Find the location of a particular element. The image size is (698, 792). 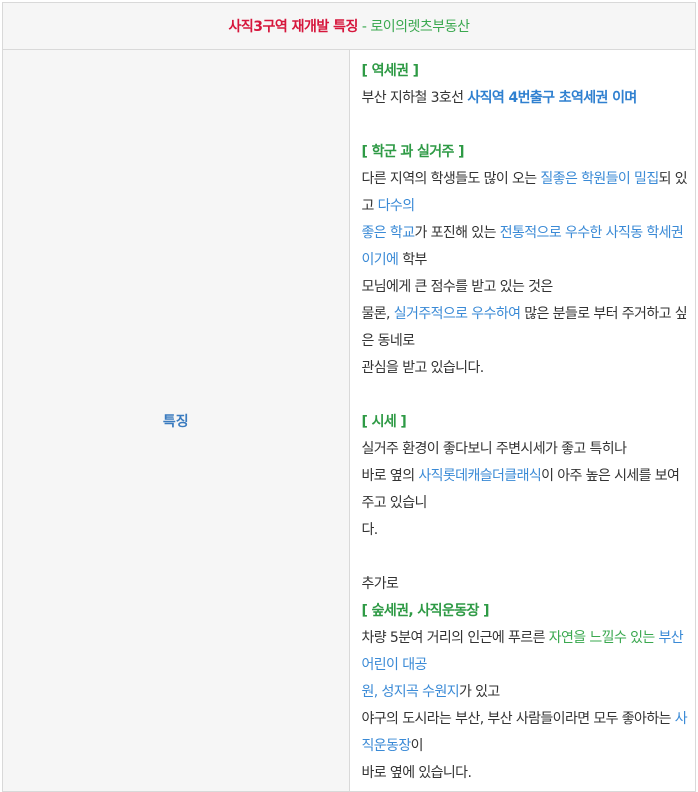

text-span: 가 있고 is located at coordinates (479, 692).